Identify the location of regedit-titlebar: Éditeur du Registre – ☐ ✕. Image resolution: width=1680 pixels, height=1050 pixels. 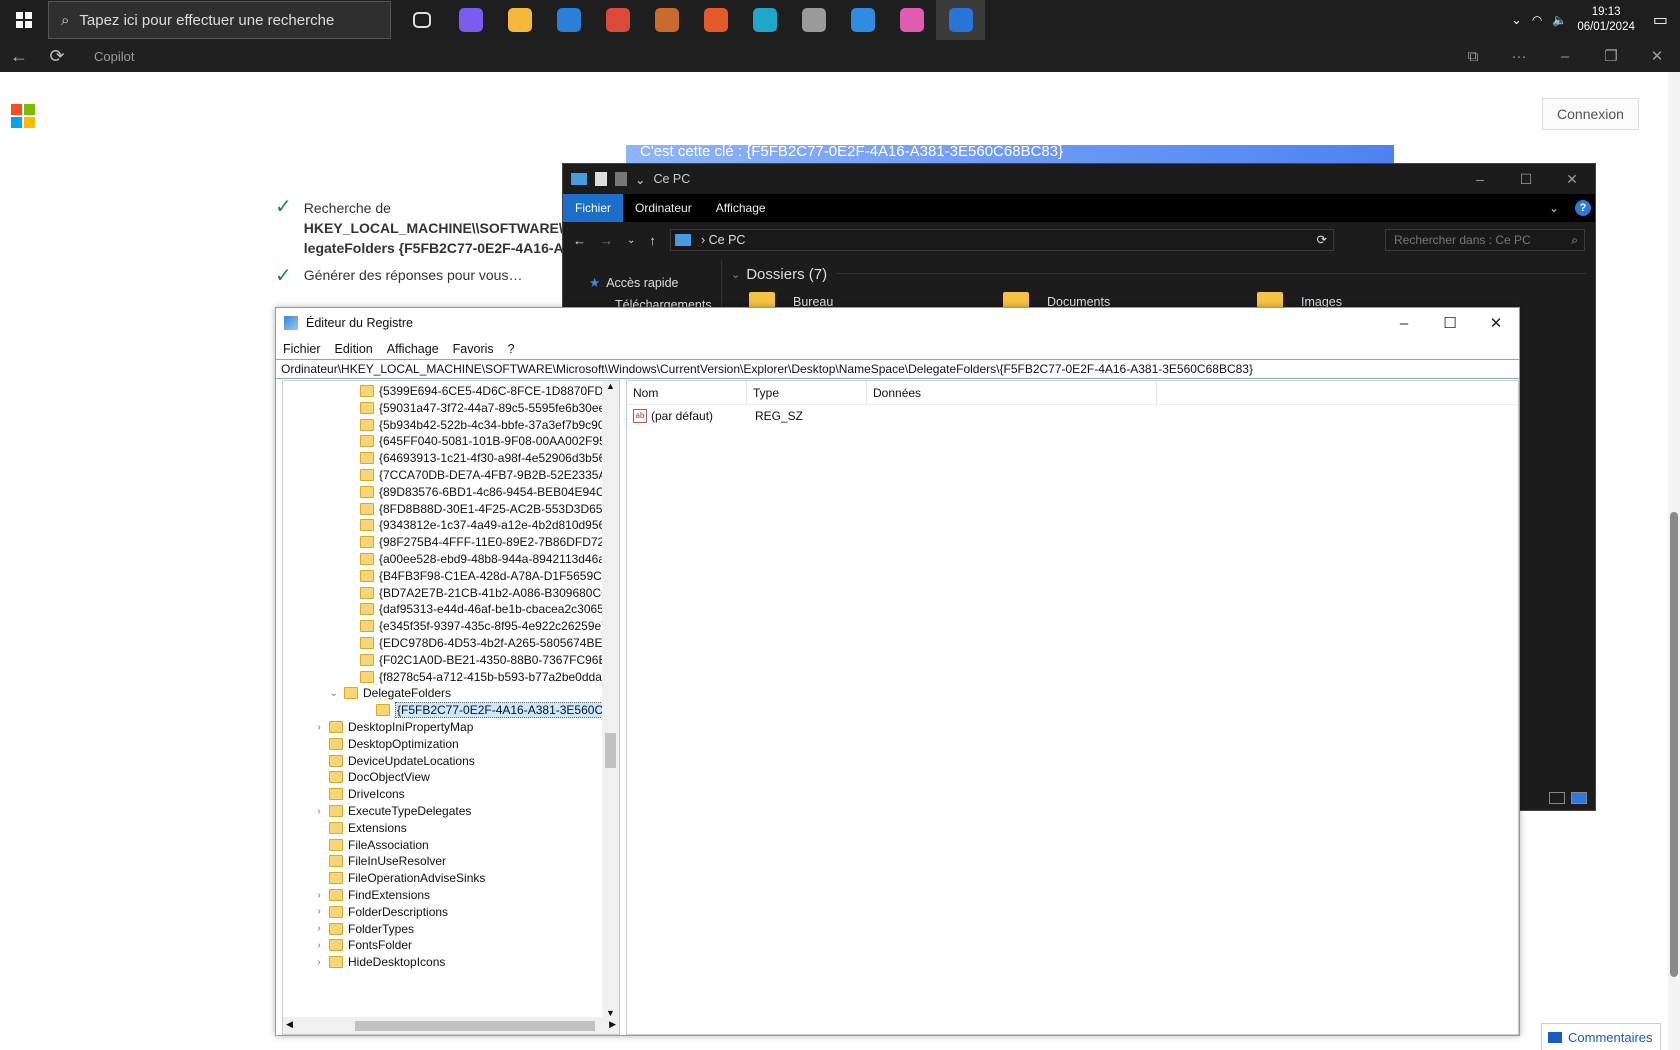
(897, 323).